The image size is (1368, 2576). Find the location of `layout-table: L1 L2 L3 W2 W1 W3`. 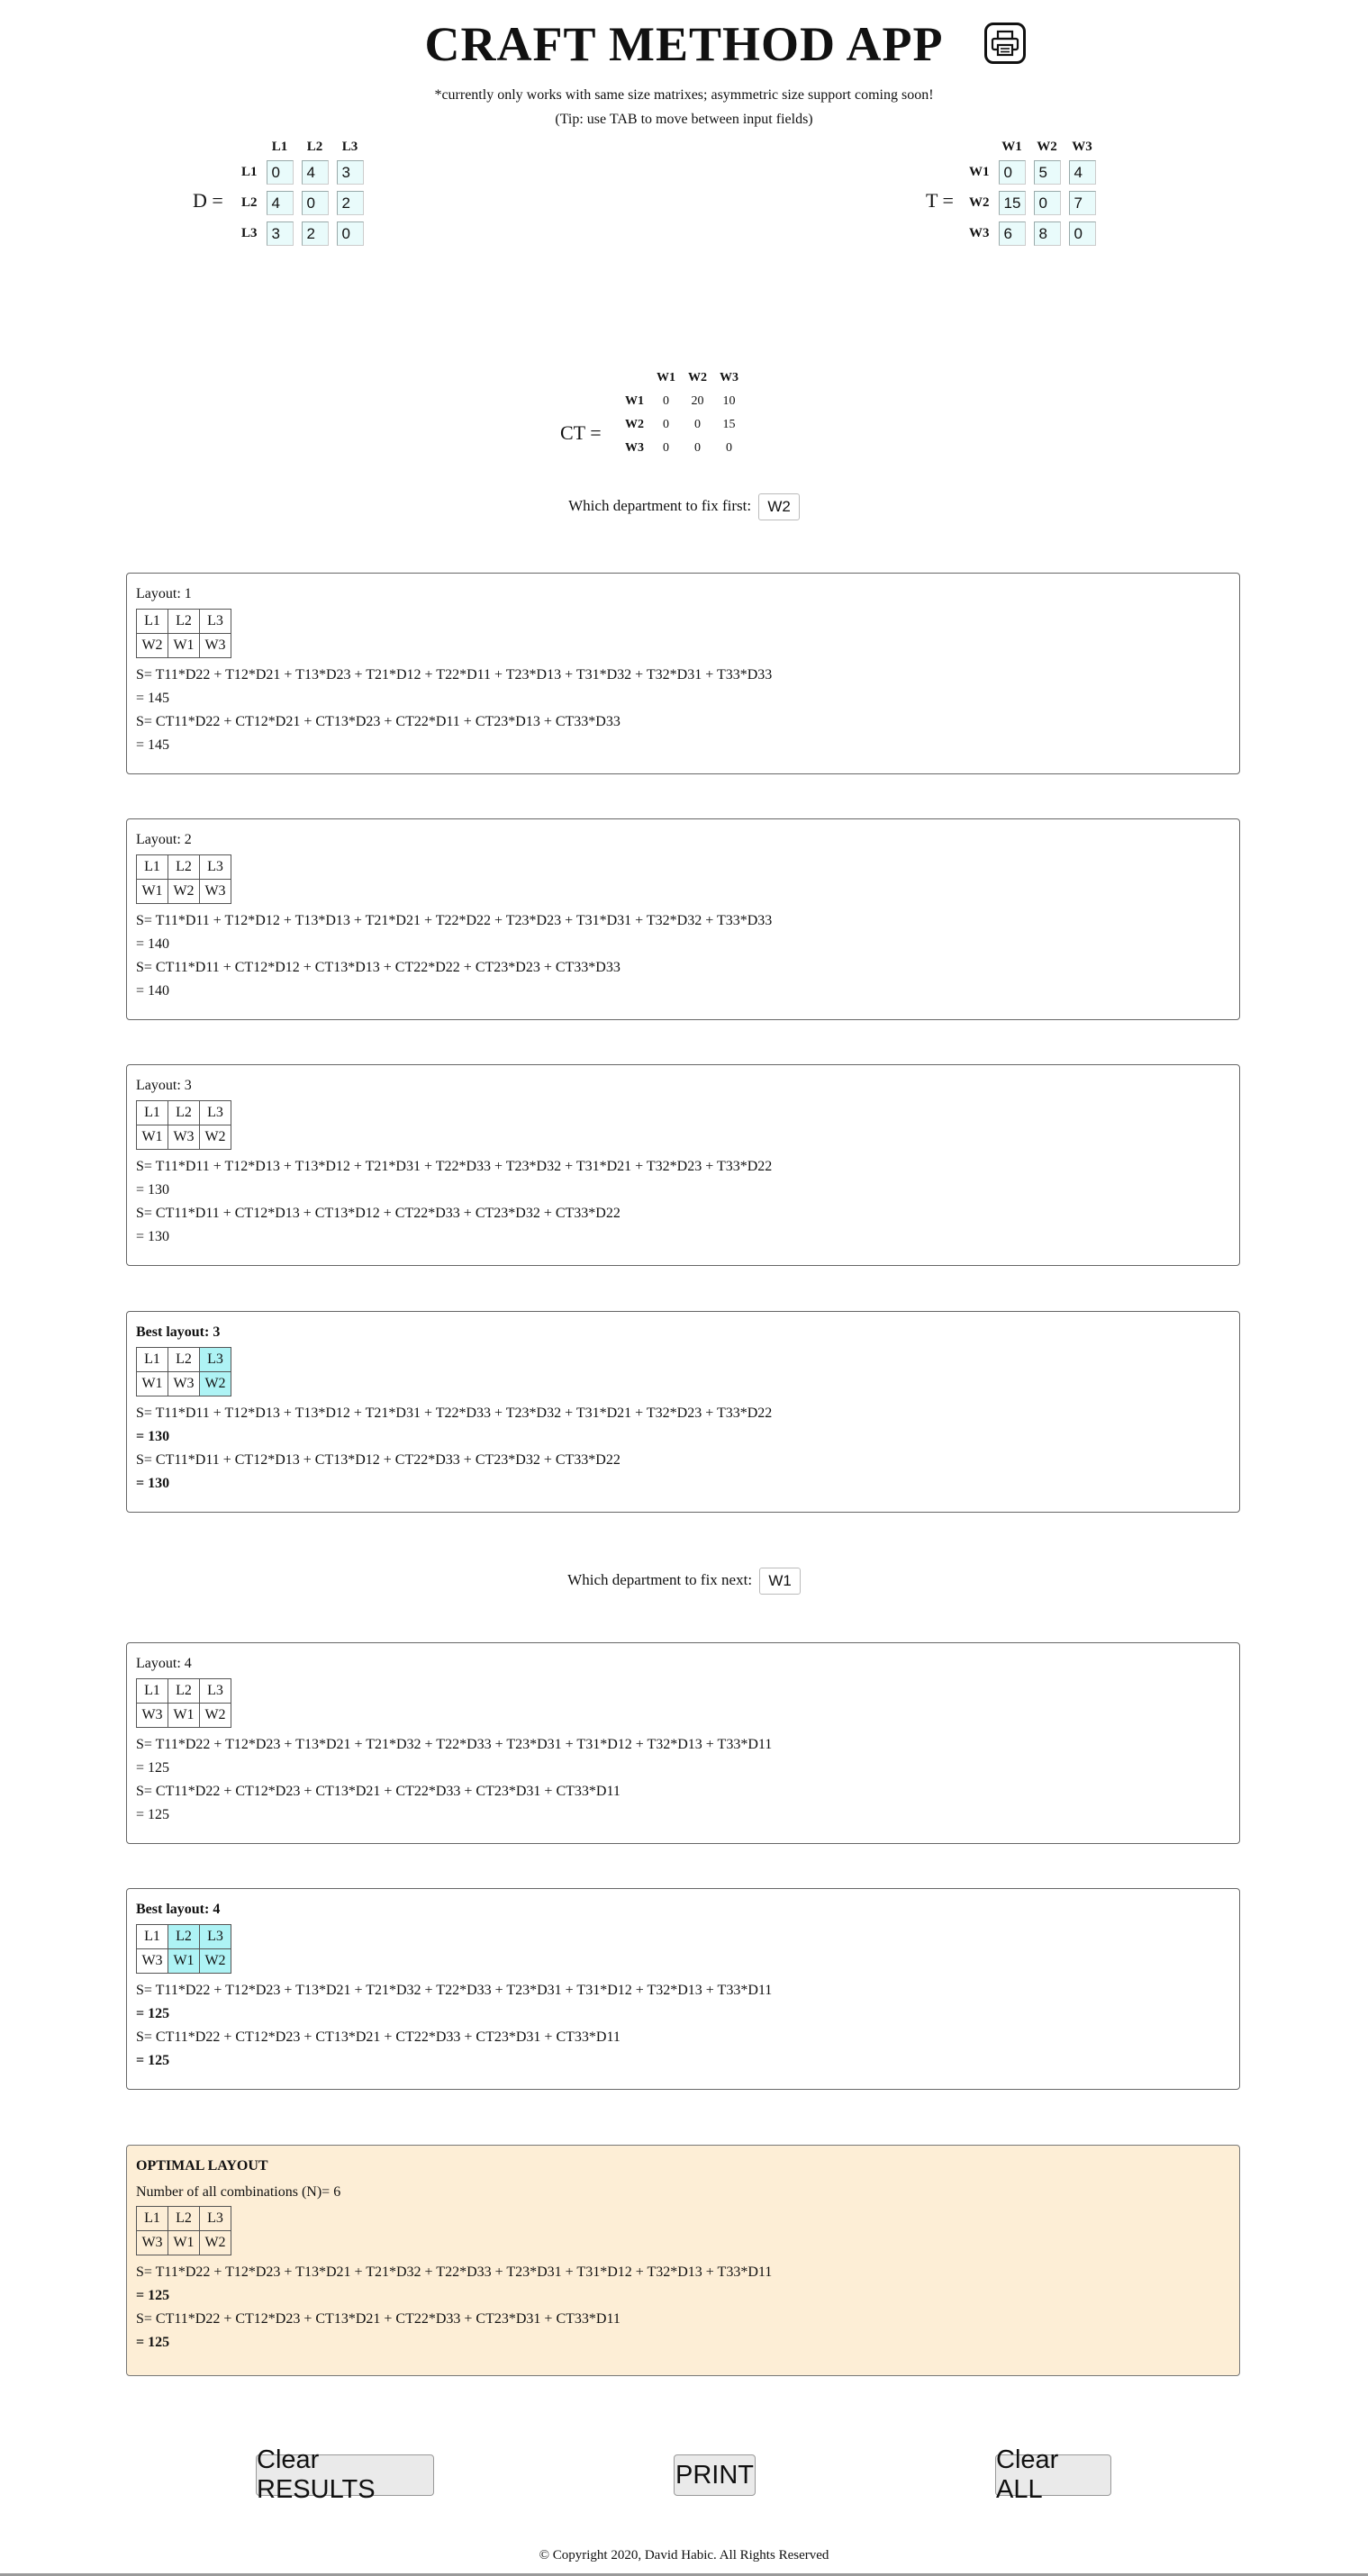

layout-table: L1 L2 L3 W2 W1 W3 is located at coordinates (183, 633).